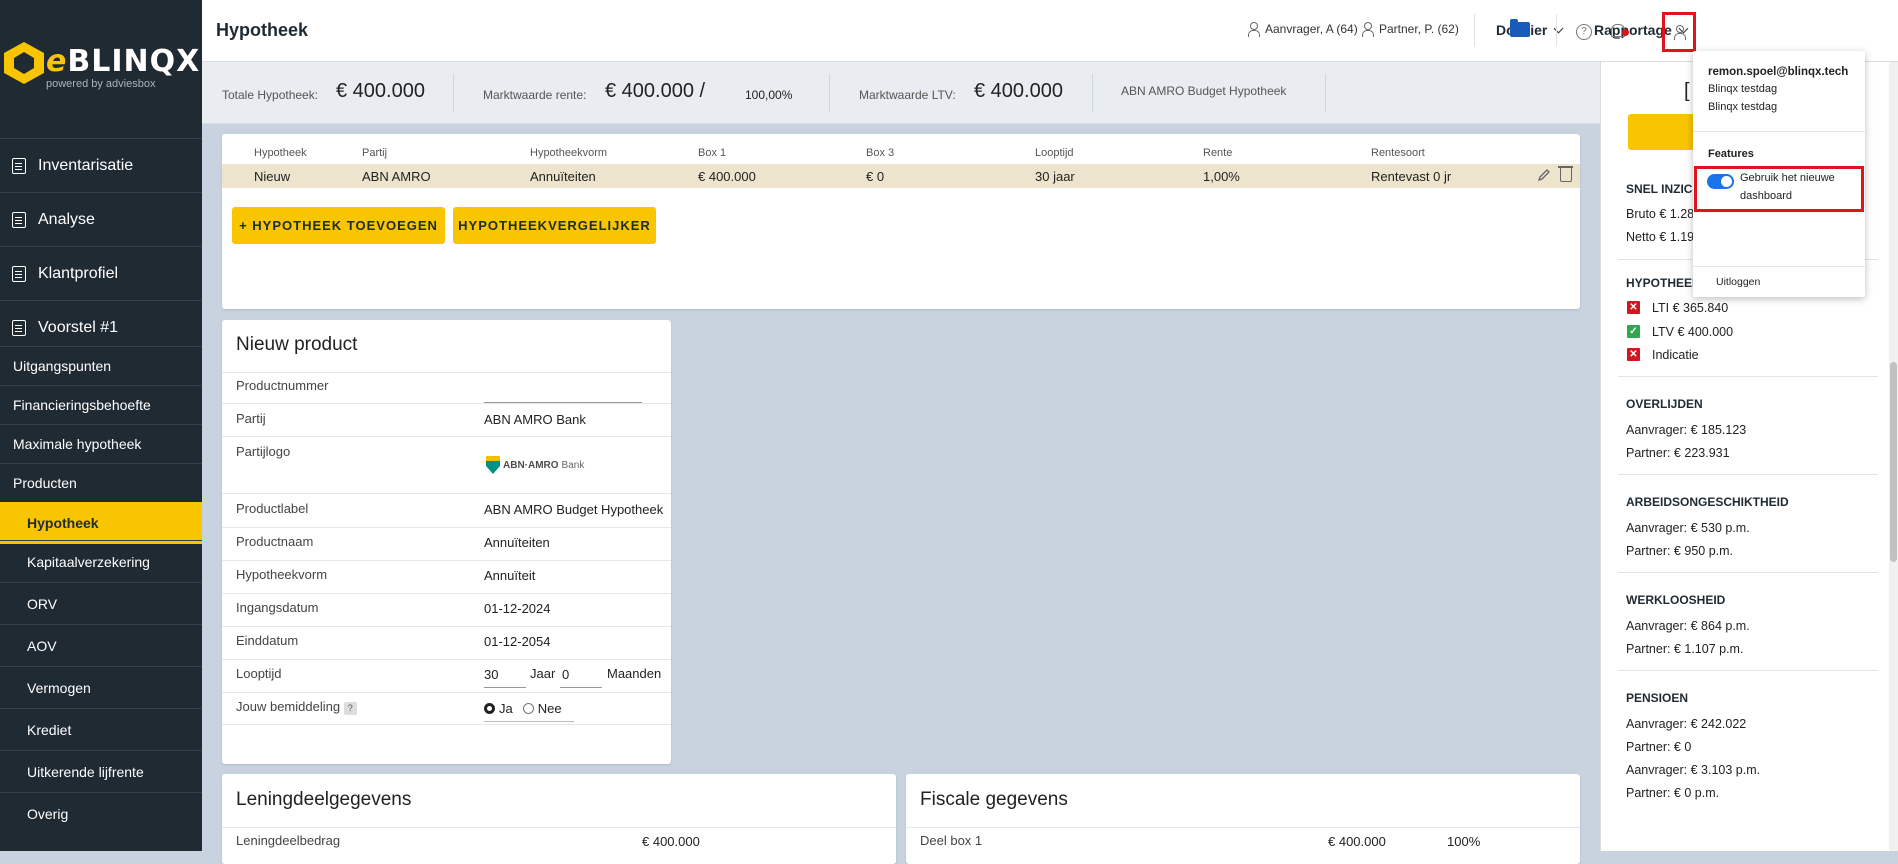  I want to click on table-cell: 1,00%, so click(1221, 176).